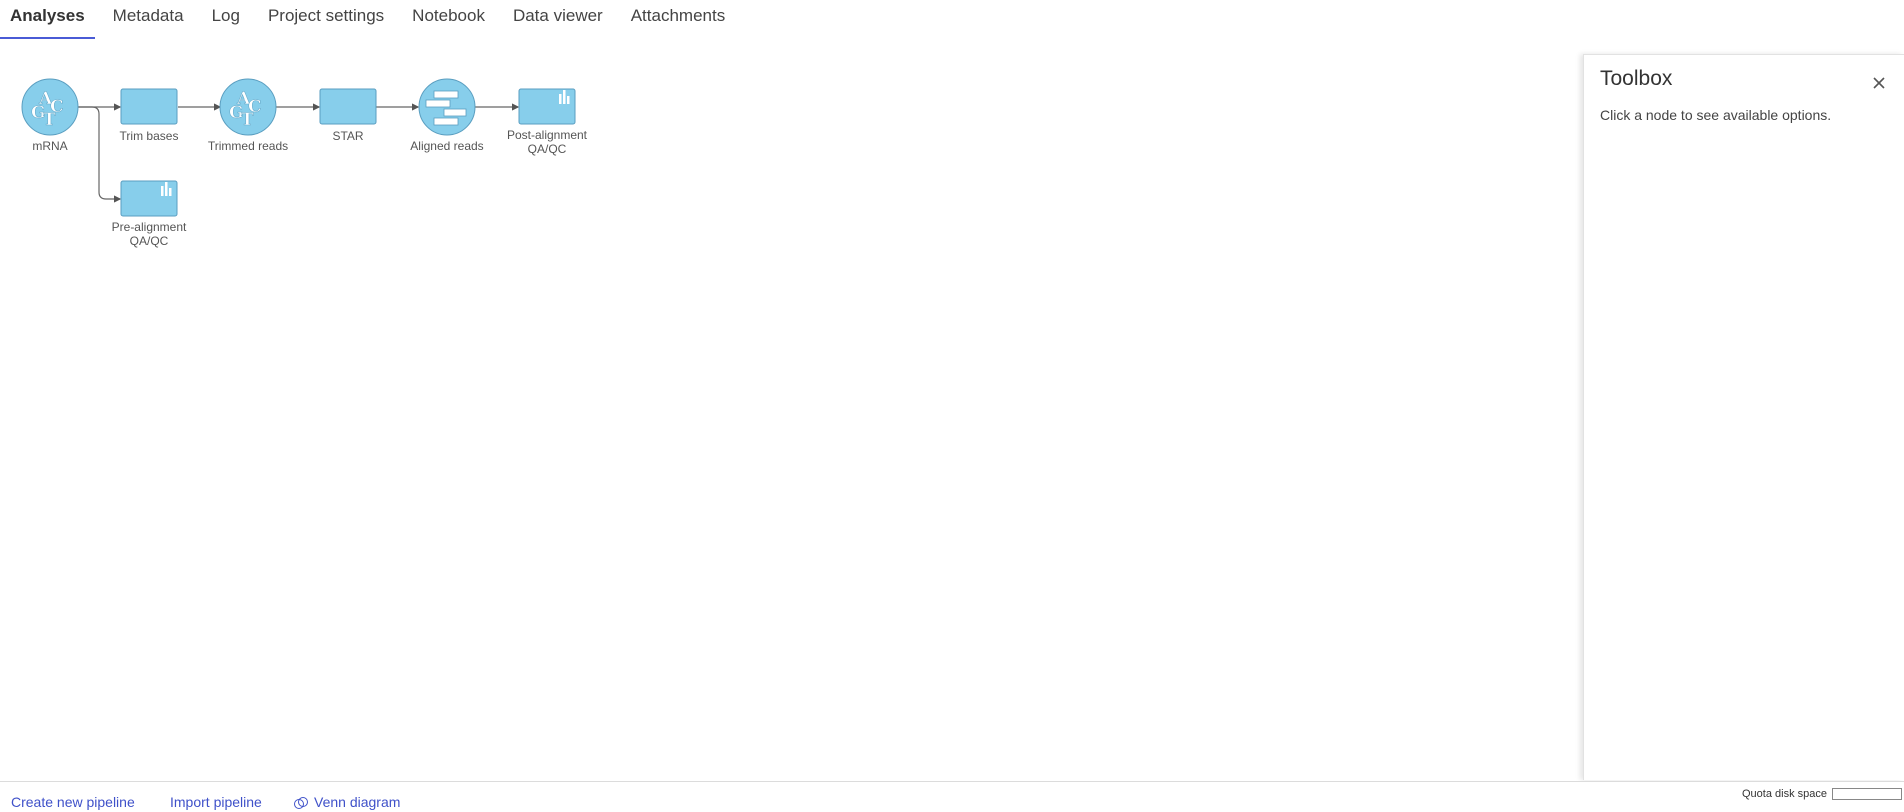 This screenshot has width=1904, height=812. Describe the element at coordinates (248, 146) in the screenshot. I see `node-label-trimmed-reads: Trimmed reads` at that location.